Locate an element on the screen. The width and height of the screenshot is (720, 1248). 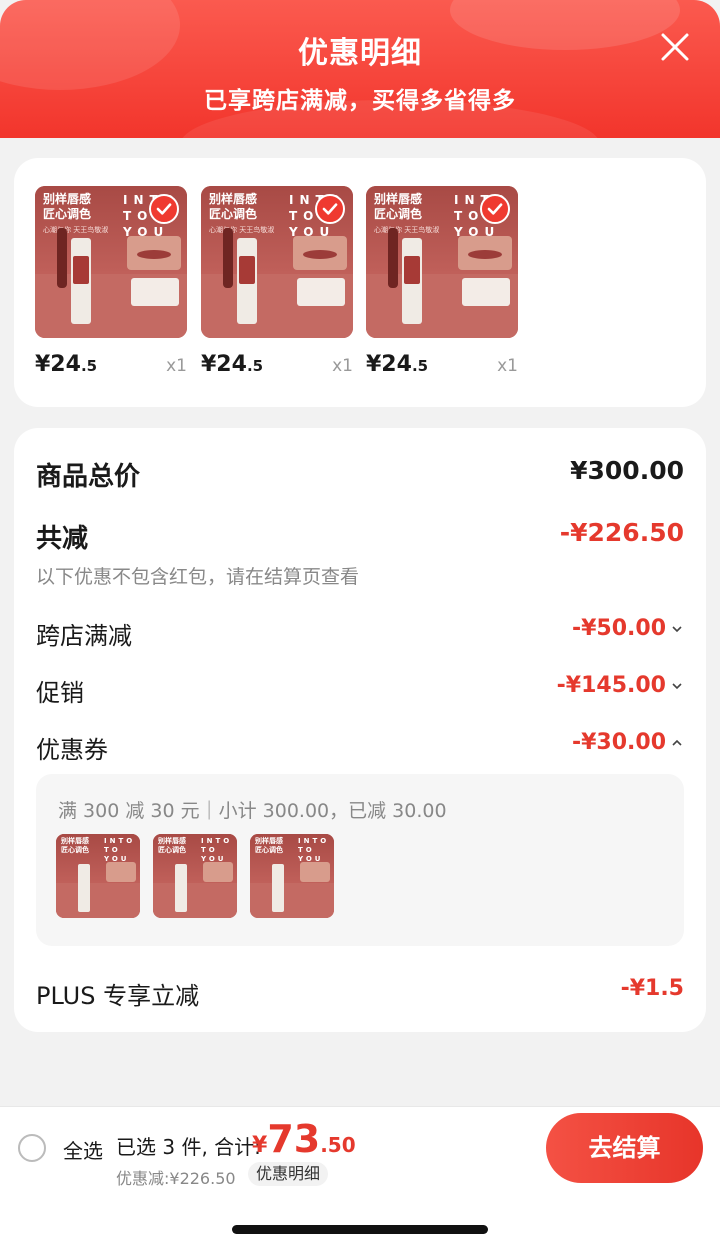
home-indicator-area is located at coordinates (360, 1218).